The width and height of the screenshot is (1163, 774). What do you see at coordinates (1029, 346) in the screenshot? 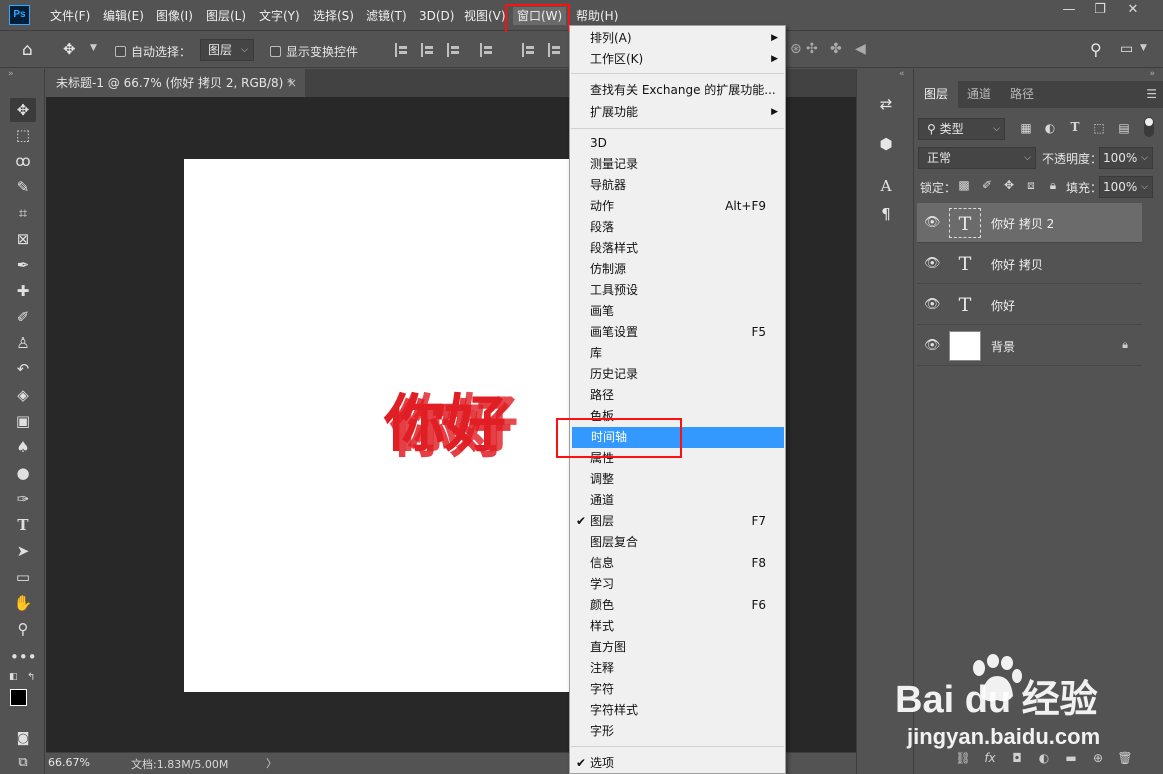
I see `layer-row-background: 👁︎ 背景 🔒︎` at bounding box center [1029, 346].